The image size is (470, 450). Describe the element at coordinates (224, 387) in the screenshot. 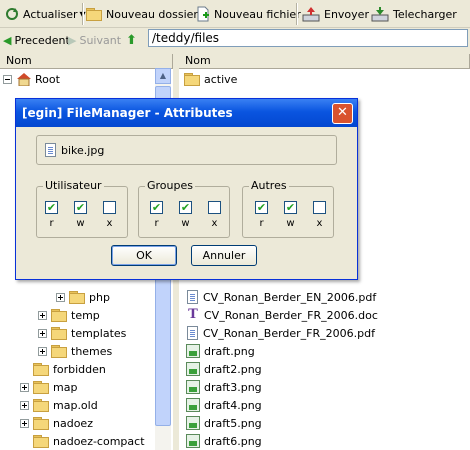

I see `file-row: draft3.png` at that location.